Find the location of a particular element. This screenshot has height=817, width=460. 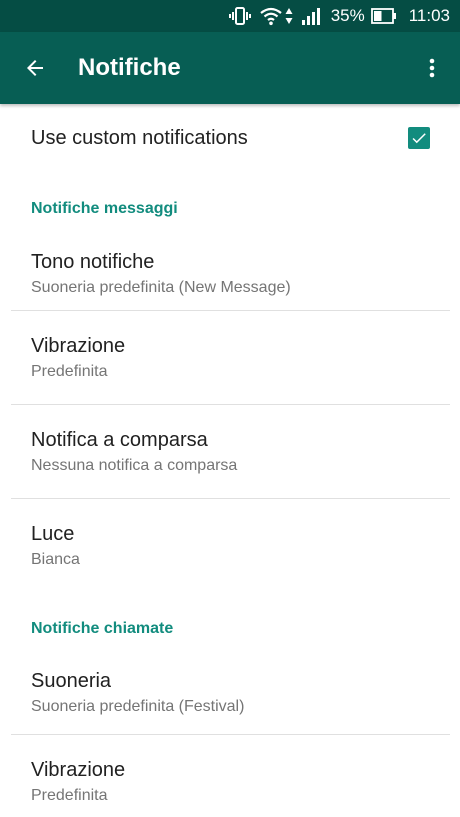

pref-title: Tono notifiche is located at coordinates (93, 262).